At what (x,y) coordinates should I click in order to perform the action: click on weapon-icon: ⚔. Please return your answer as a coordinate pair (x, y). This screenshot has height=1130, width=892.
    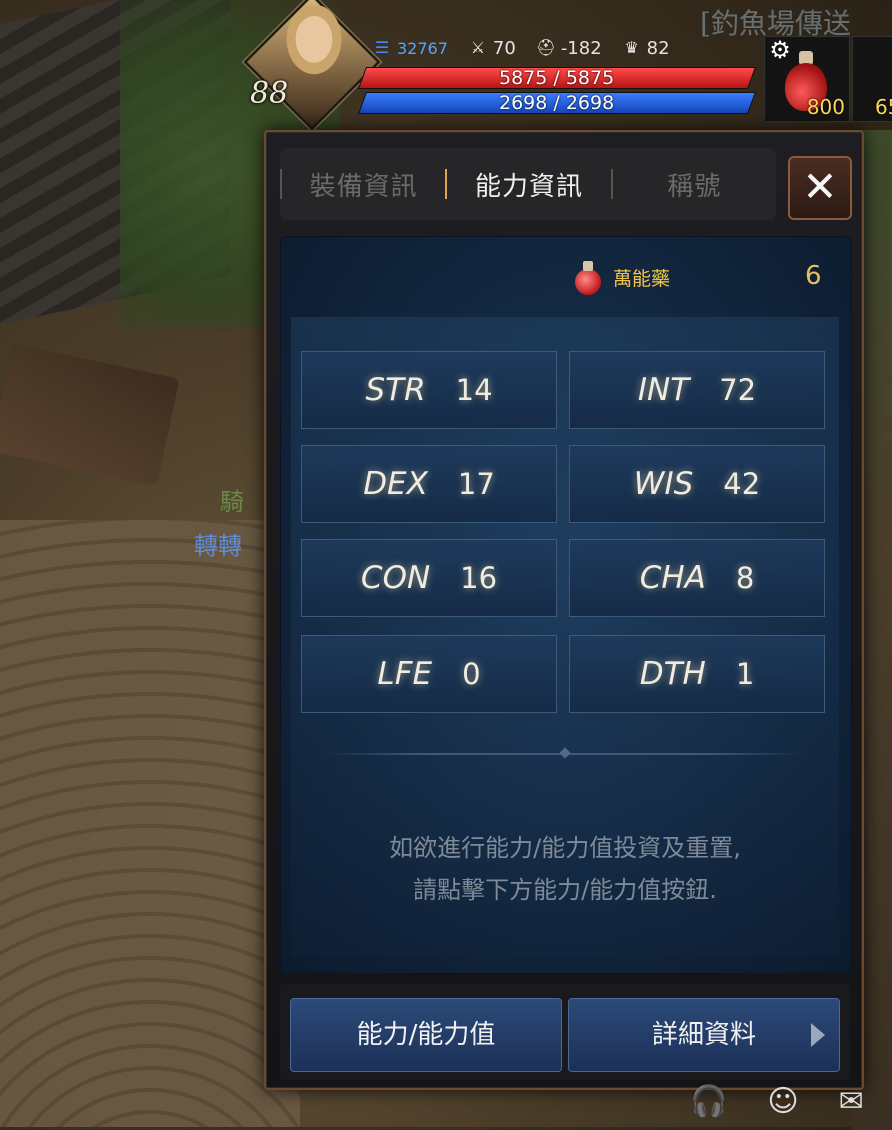
    Looking at the image, I should click on (478, 47).